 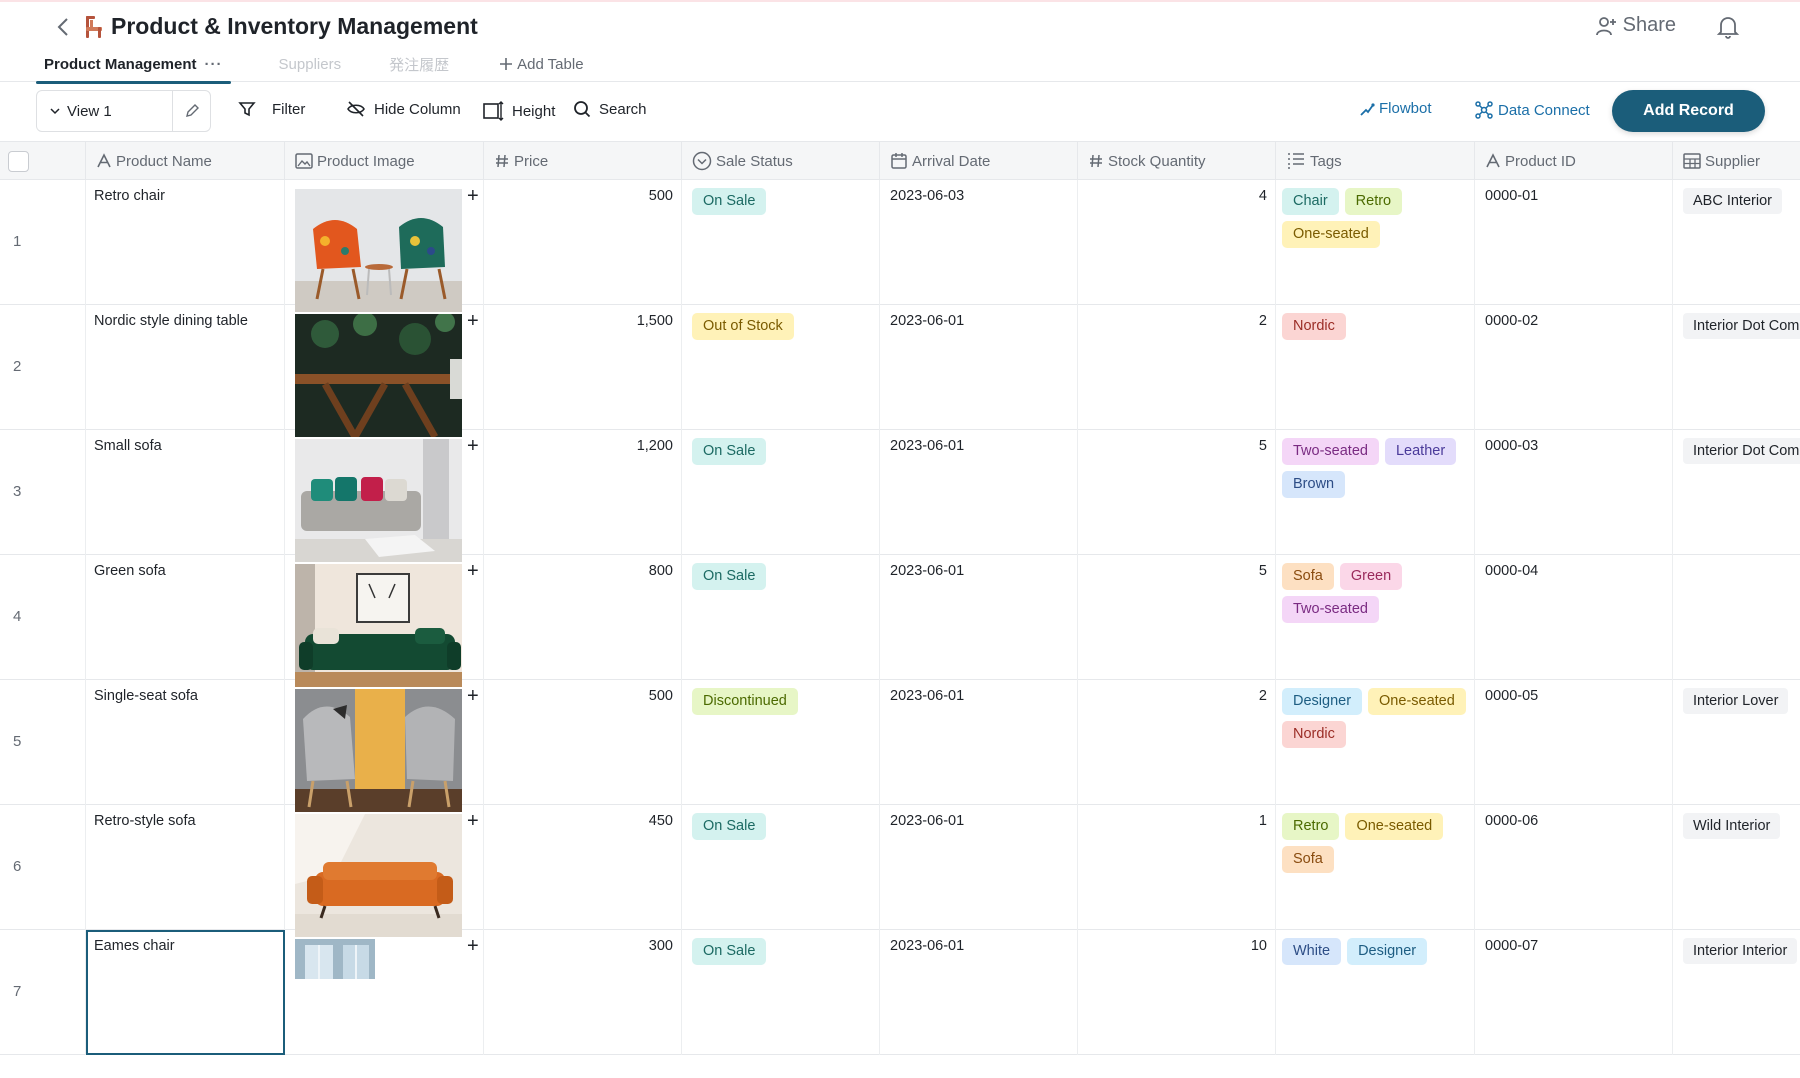 What do you see at coordinates (1375, 367) in the screenshot?
I see `tags-cell: Nordic` at bounding box center [1375, 367].